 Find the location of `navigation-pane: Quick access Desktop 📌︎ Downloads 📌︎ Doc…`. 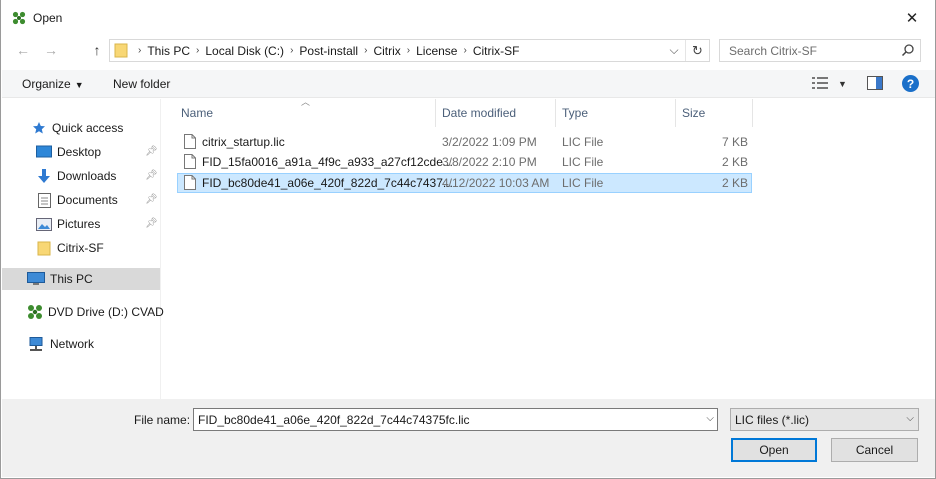

navigation-pane: Quick access Desktop 📌︎ Downloads 📌︎ Doc… is located at coordinates (83, 249).